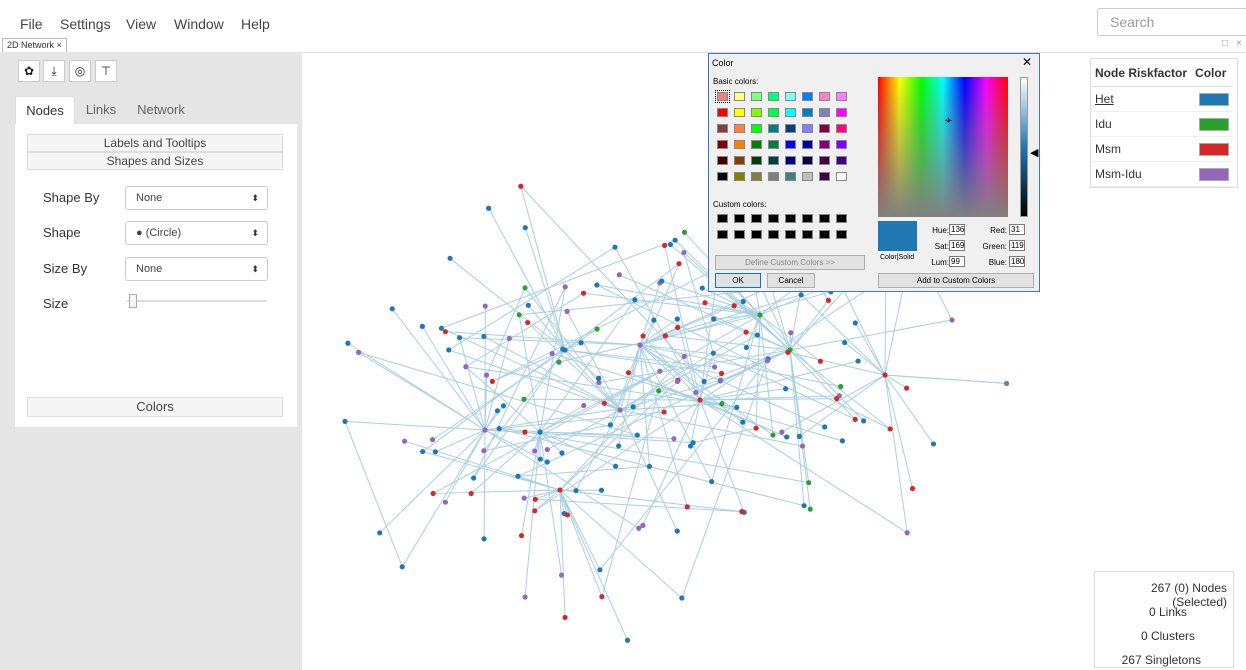 This screenshot has width=1246, height=670. Describe the element at coordinates (1214, 125) in the screenshot. I see `color-chip-idu` at that location.